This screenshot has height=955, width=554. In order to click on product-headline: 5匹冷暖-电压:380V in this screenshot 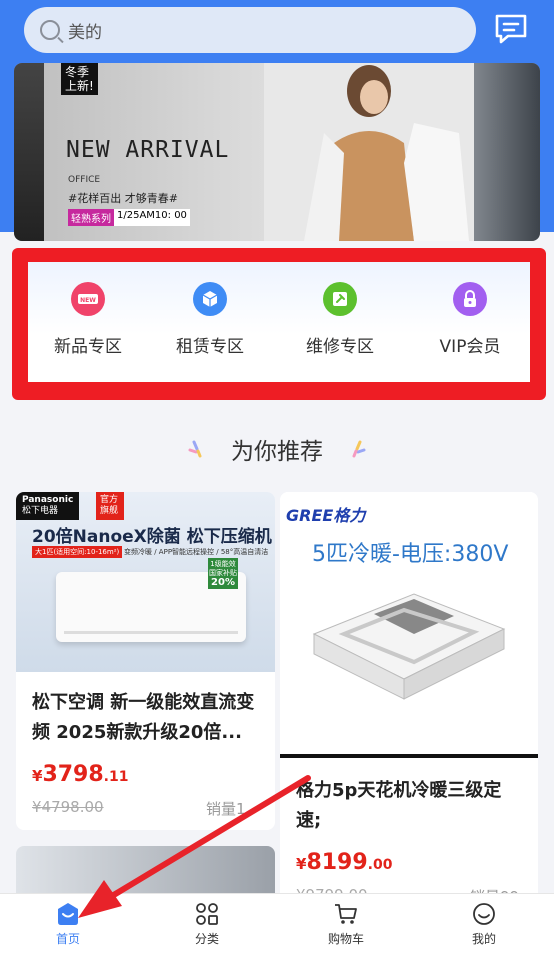, I will do `click(410, 554)`.